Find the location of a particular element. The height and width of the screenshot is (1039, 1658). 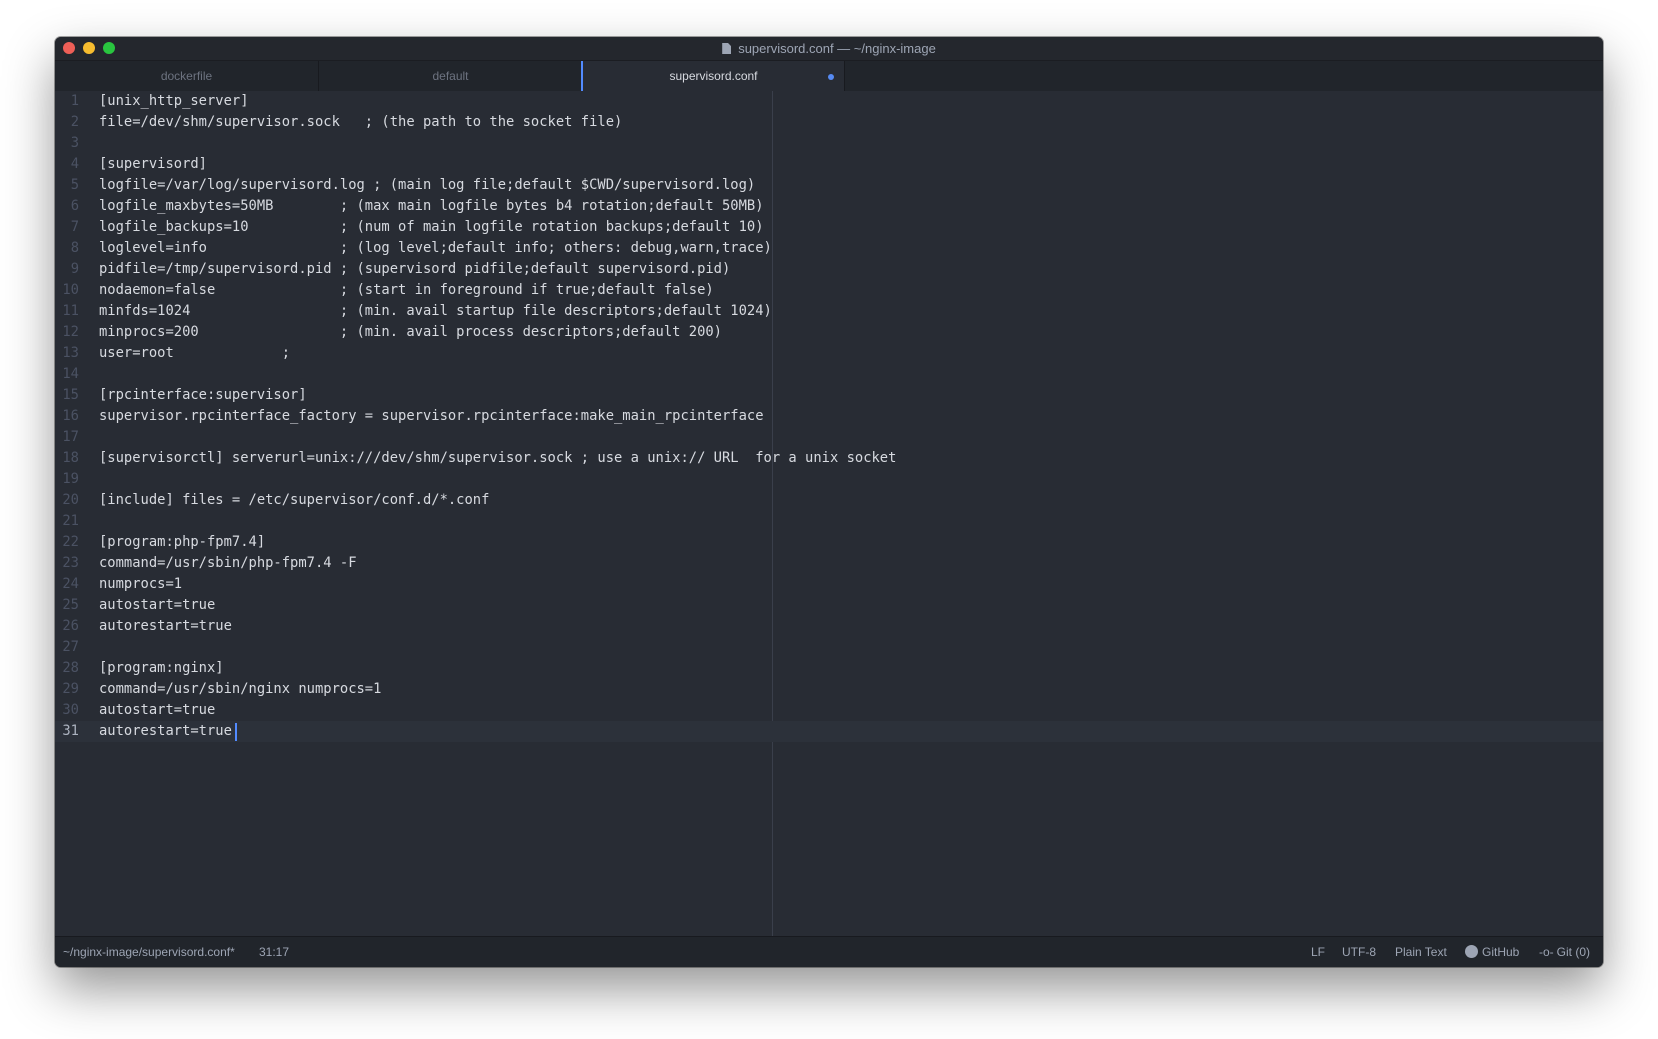

git-label: Git (0) is located at coordinates (1573, 952).